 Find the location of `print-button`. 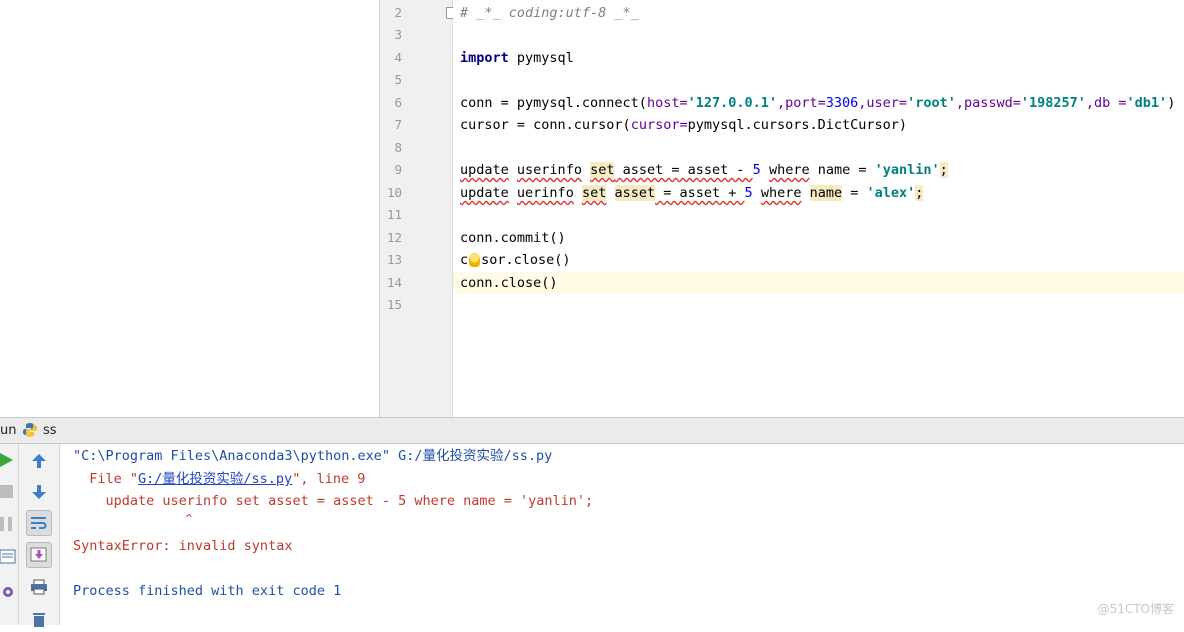

print-button is located at coordinates (39, 587).